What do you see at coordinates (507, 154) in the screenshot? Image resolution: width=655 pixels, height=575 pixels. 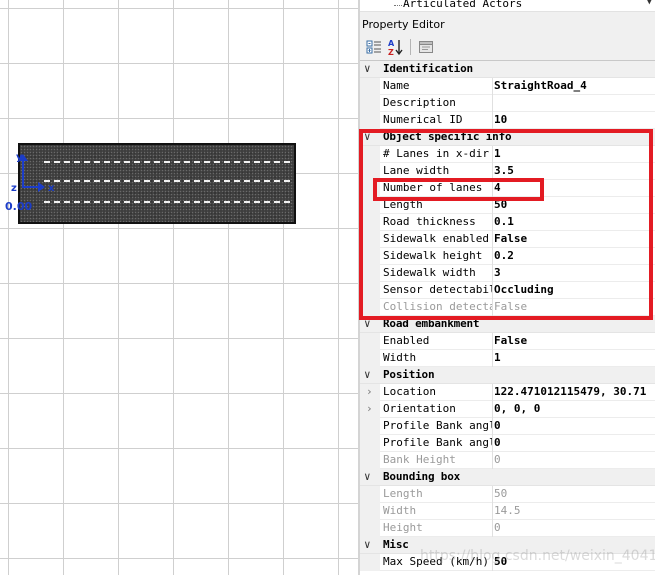 I see `property-row-lanes-in-x-dir: # Lanes in x-dir 1` at bounding box center [507, 154].